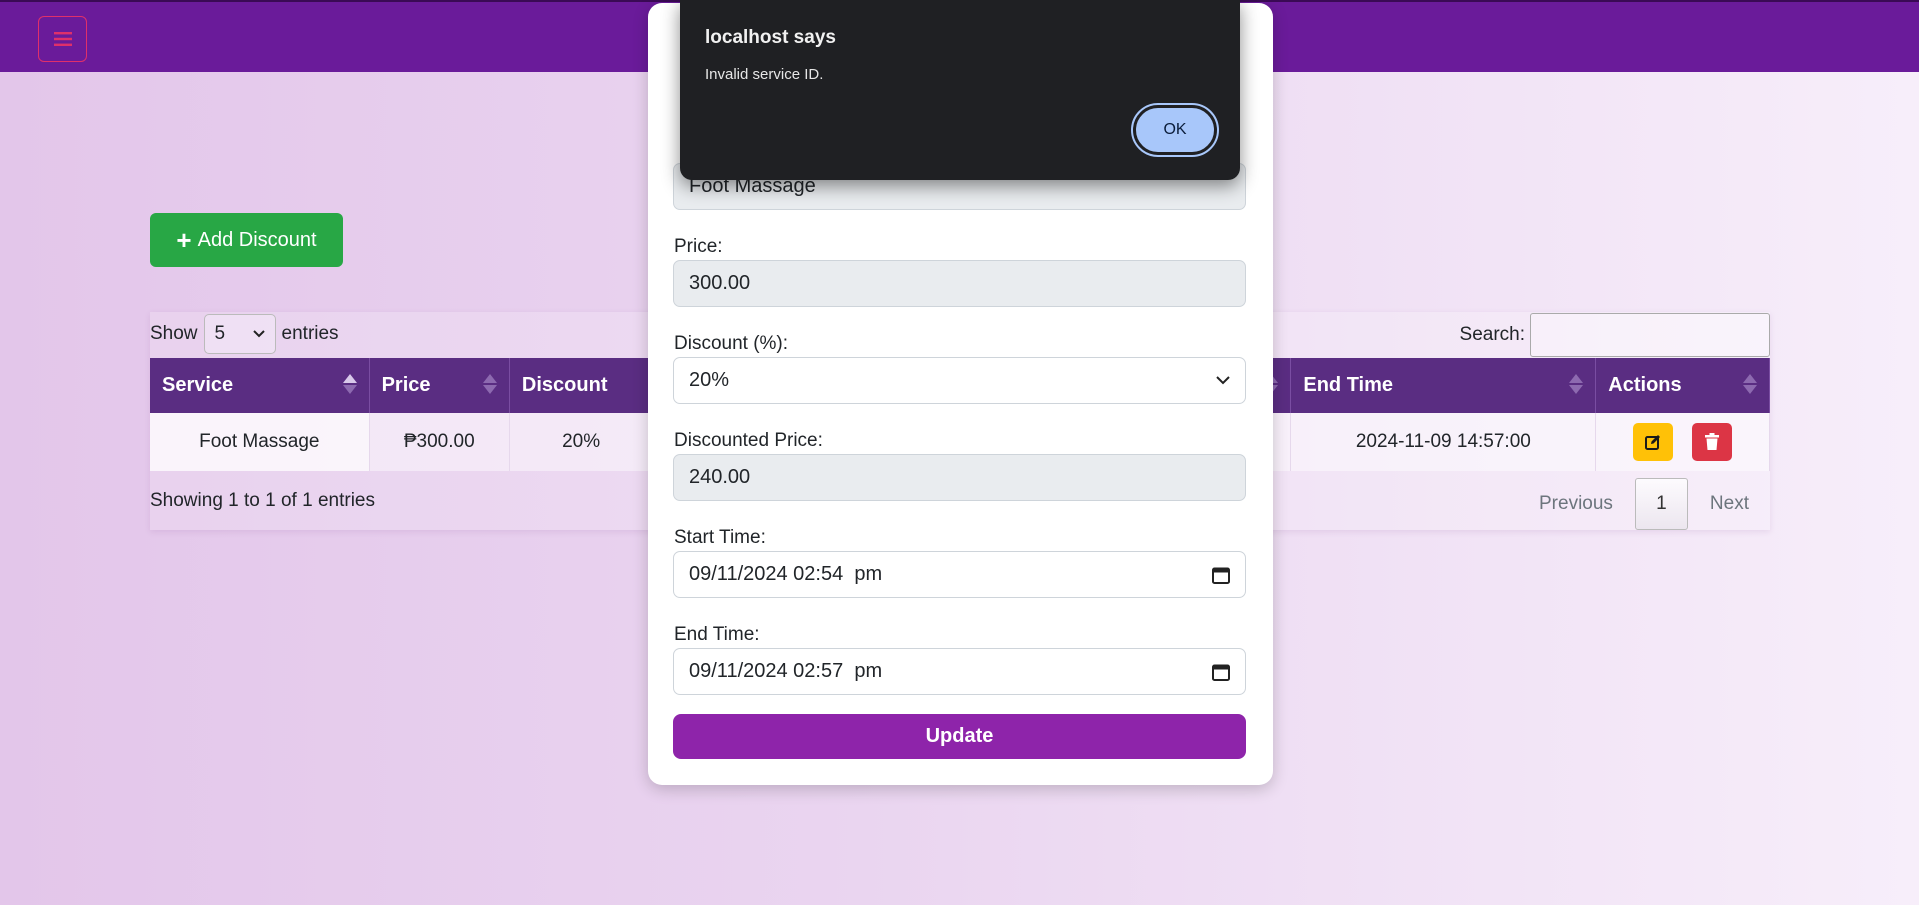  I want to click on cell-service: Foot Massage, so click(260, 442).